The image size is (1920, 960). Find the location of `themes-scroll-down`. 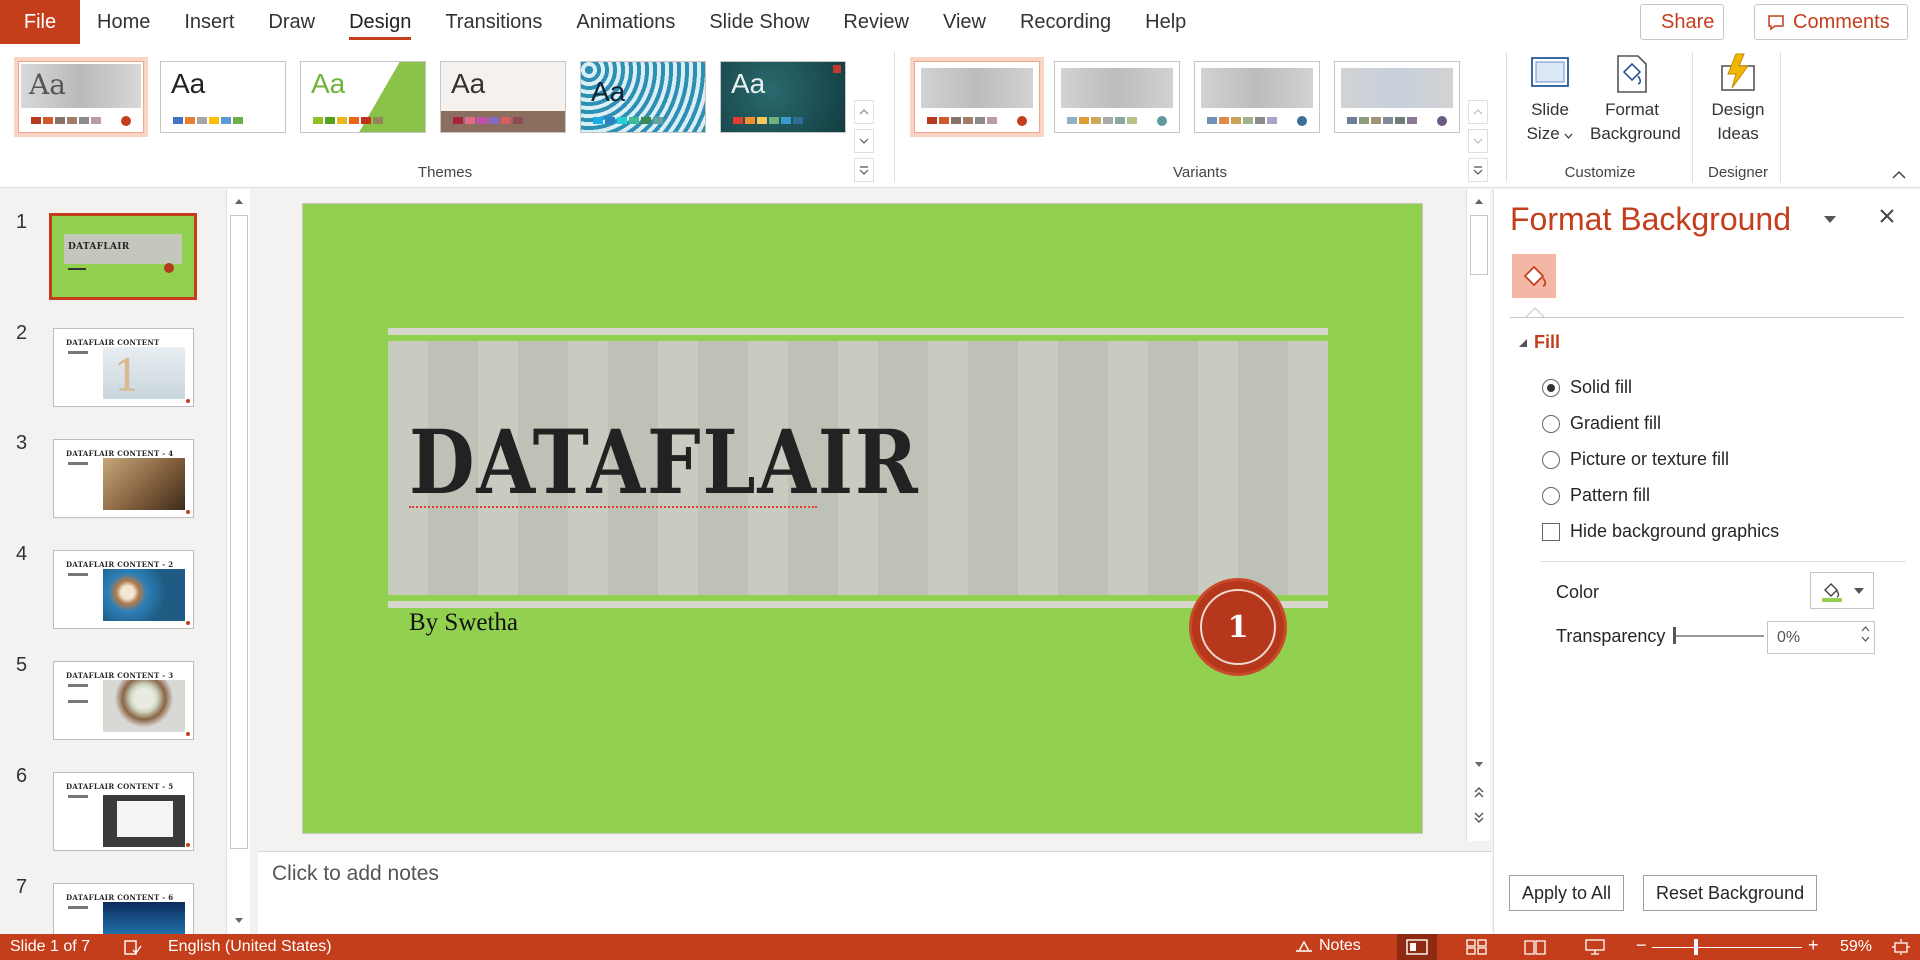

themes-scroll-down is located at coordinates (864, 141).